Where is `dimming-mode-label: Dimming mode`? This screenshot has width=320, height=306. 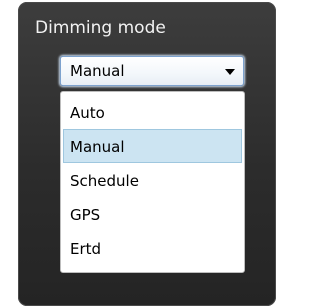 dimming-mode-label: Dimming mode is located at coordinates (100, 28).